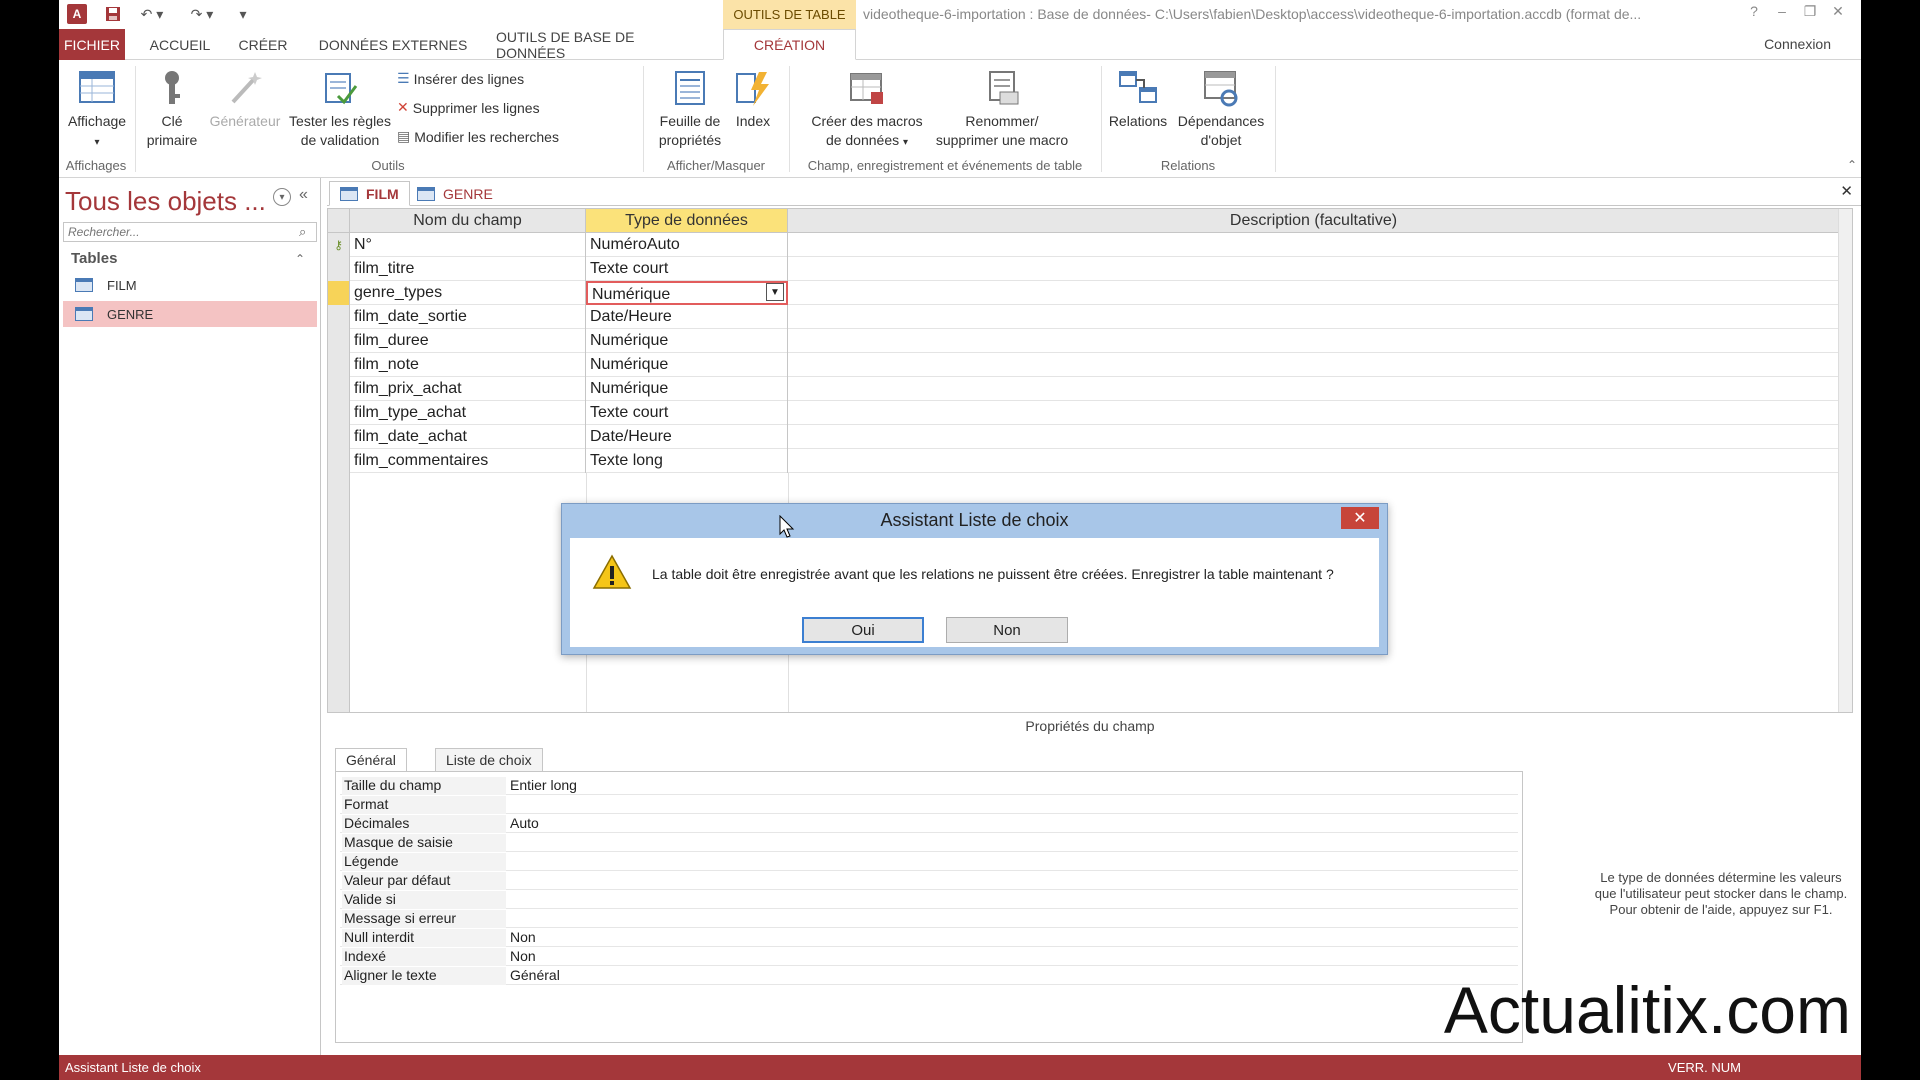  Describe the element at coordinates (687, 245) in the screenshot. I see `data-type-cell: NuméroAuto` at that location.